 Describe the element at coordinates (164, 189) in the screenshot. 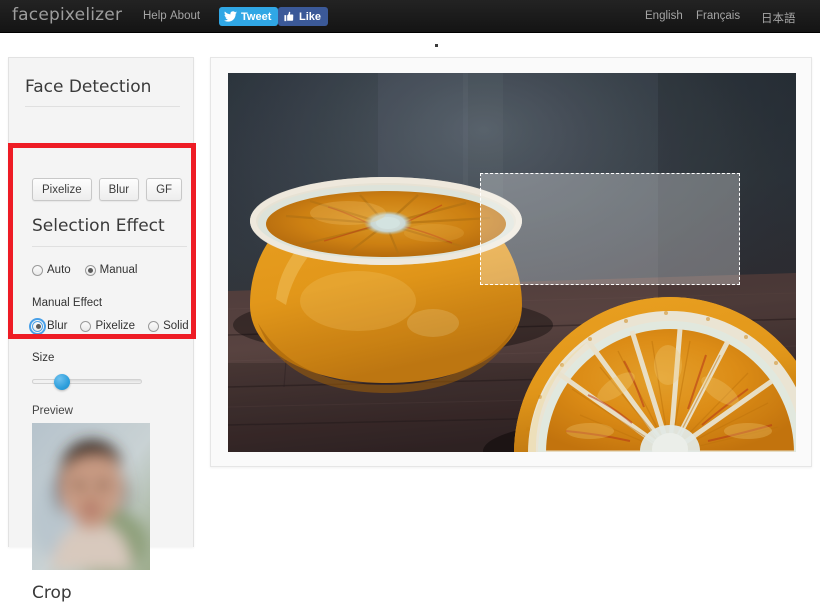

I see `face-detection-gf-button: GF` at that location.